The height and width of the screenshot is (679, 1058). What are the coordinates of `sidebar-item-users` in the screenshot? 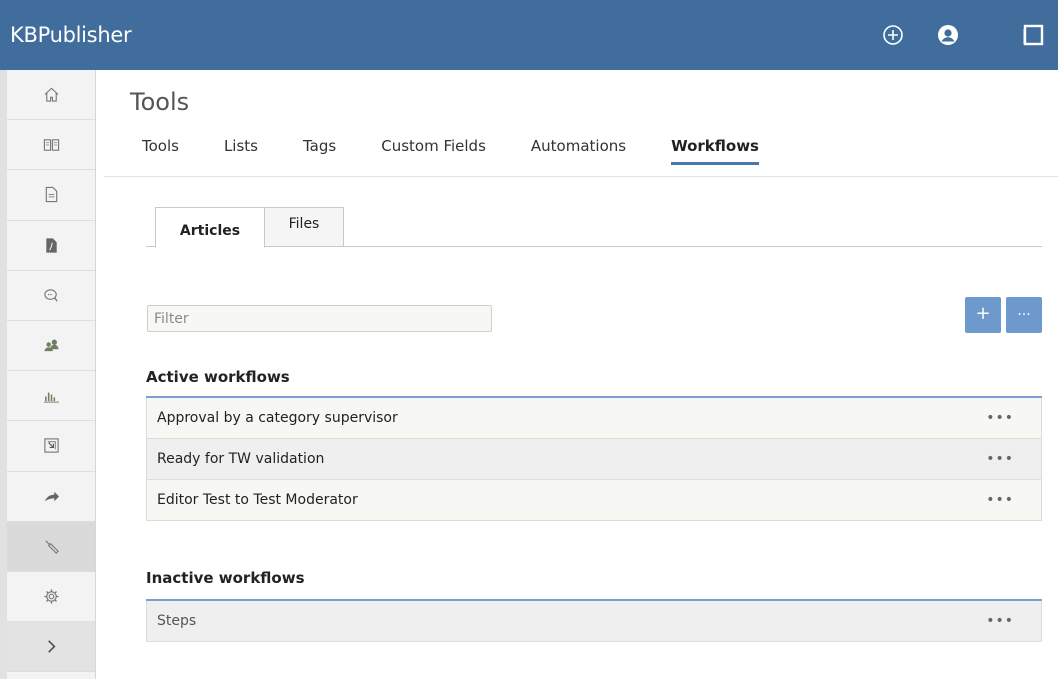 It's located at (51, 346).